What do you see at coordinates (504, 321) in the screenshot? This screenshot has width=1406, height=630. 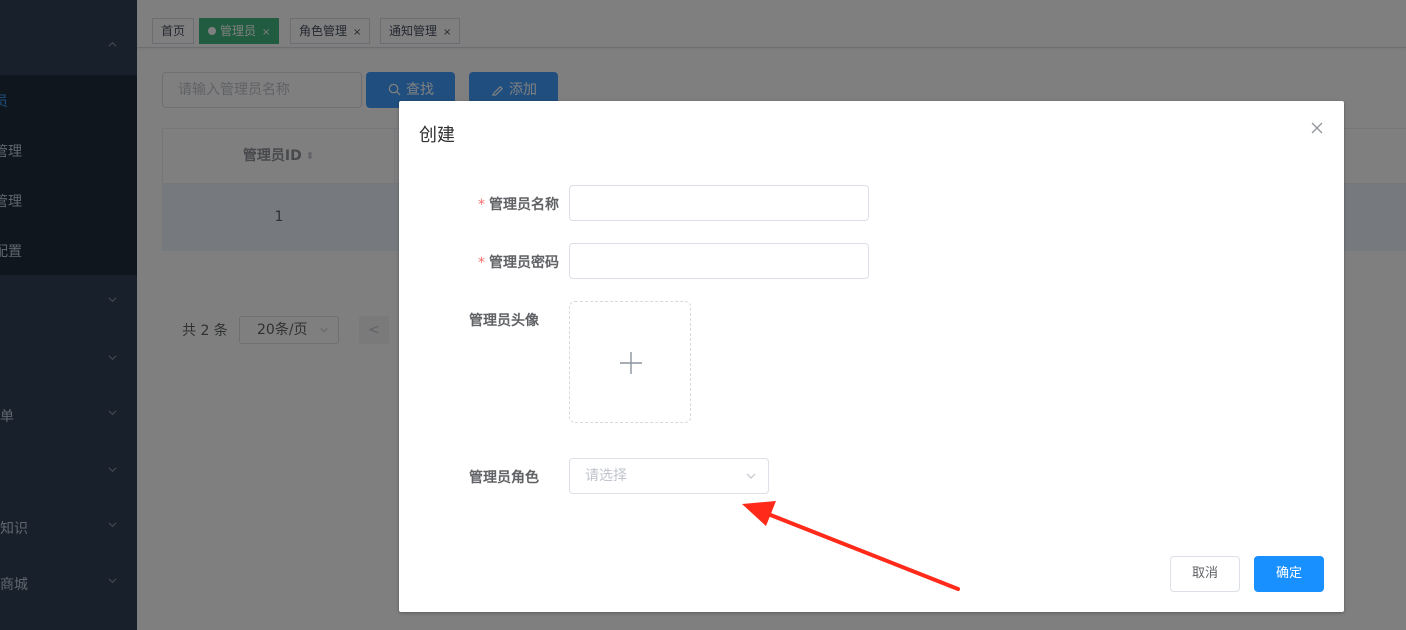 I see `avatar-label: 管理员头像` at bounding box center [504, 321].